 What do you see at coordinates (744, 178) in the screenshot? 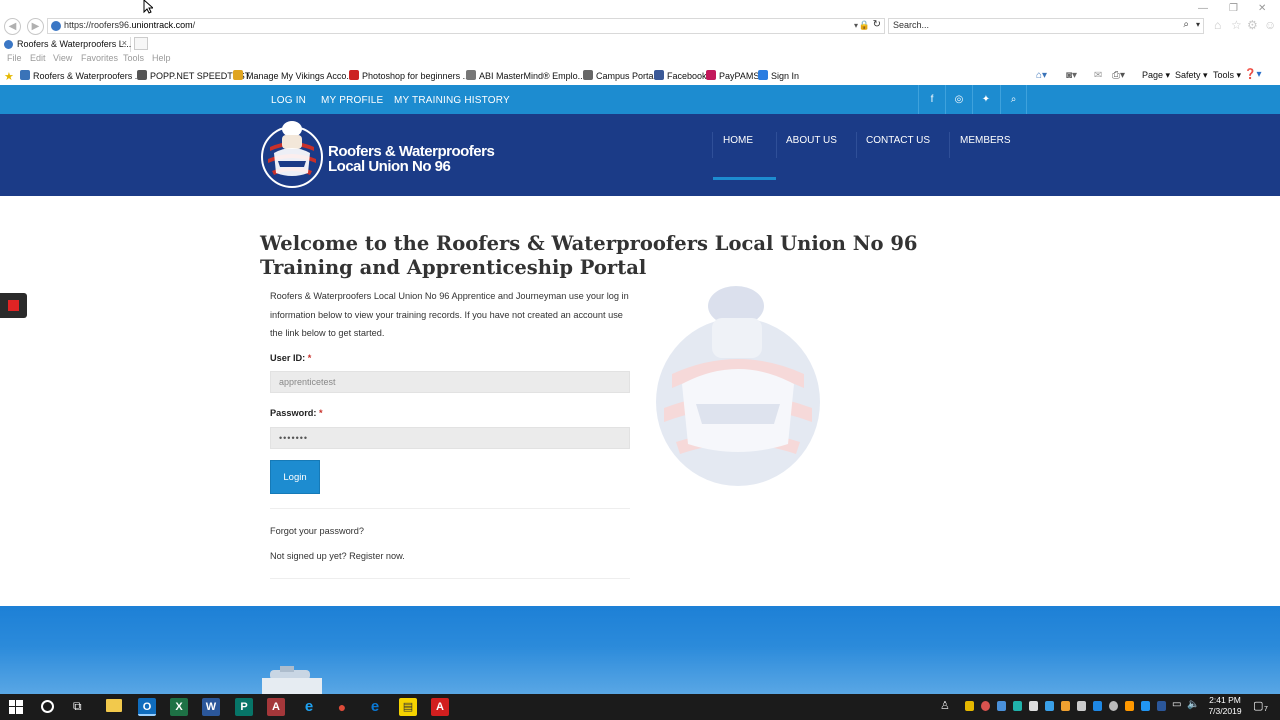
I see `active-nav-indicator` at bounding box center [744, 178].